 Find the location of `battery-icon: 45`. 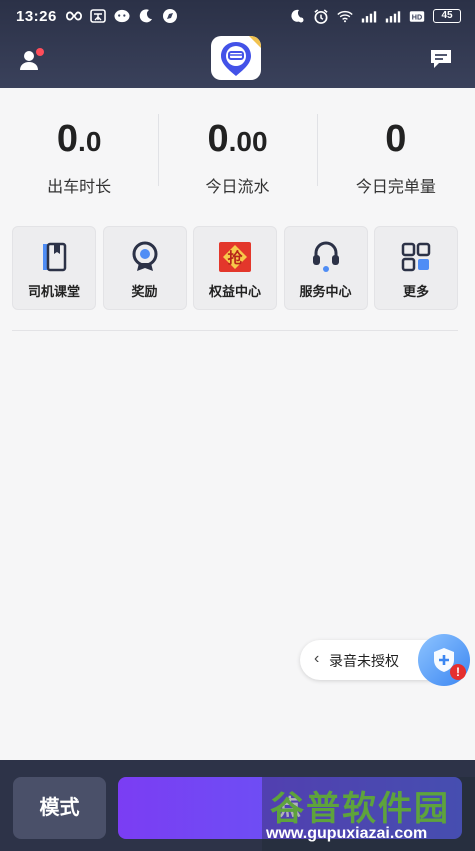

battery-icon: 45 is located at coordinates (447, 16).